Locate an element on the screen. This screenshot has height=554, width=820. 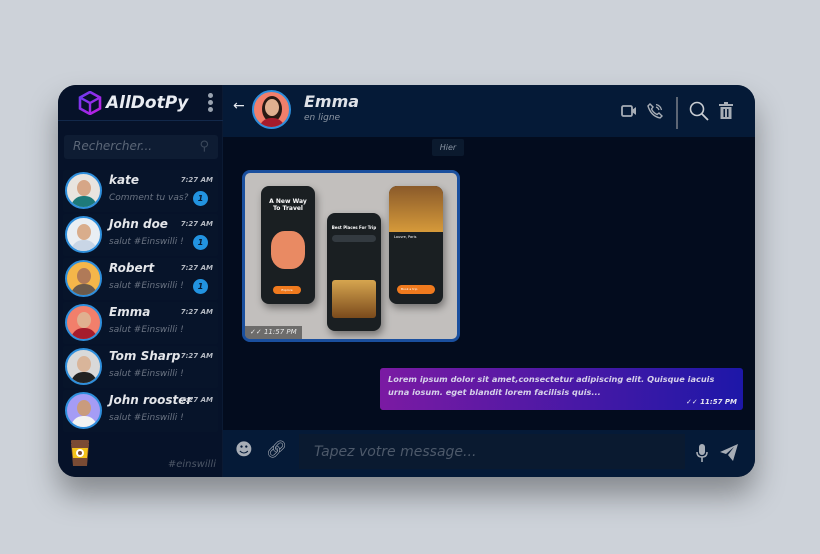
contact-name: John doe is located at coordinates (138, 224).